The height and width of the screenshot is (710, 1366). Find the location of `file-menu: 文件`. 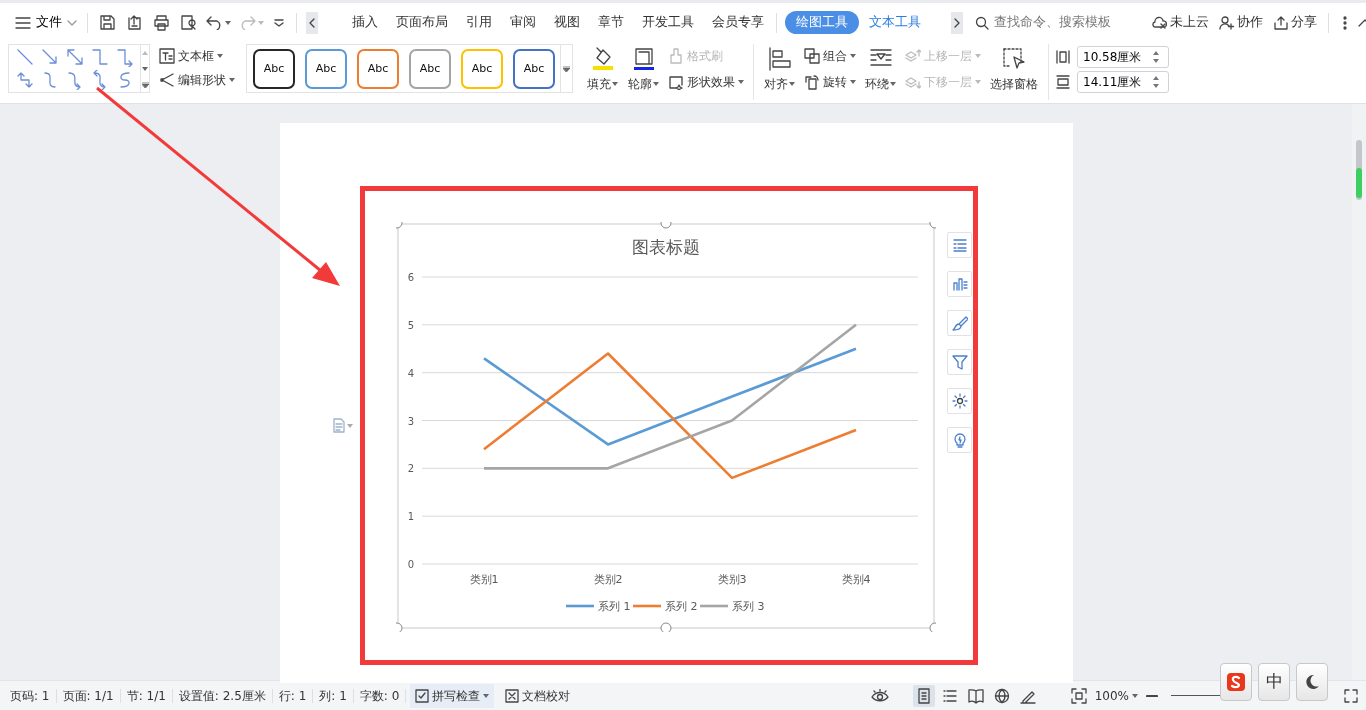

file-menu: 文件 is located at coordinates (46, 22).